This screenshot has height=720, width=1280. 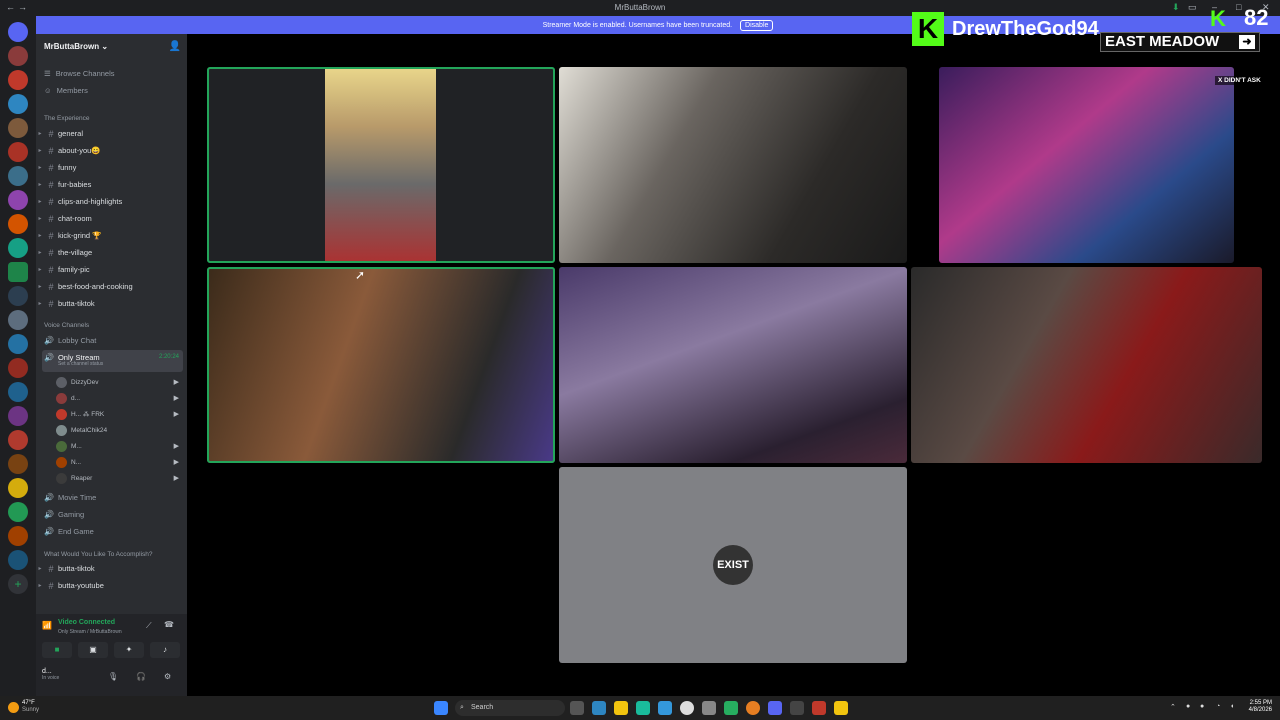 I want to click on category-header: Voice Channels, so click(x=66, y=325).